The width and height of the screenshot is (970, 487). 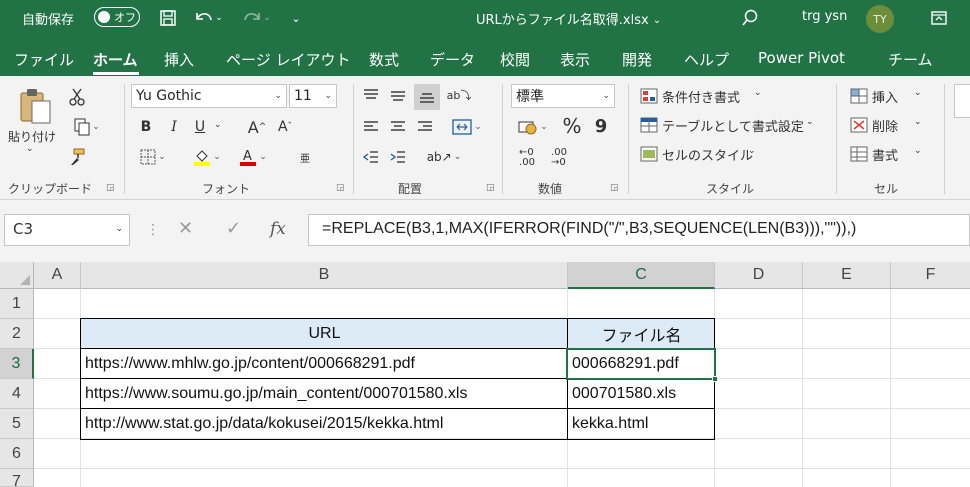 What do you see at coordinates (649, 154) in the screenshot?
I see `cell-styles-icon` at bounding box center [649, 154].